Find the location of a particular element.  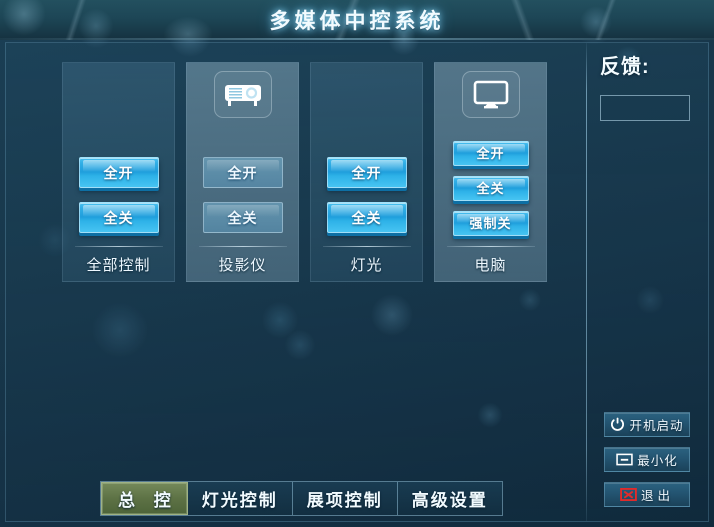

panel-label-projector: 投影仪 is located at coordinates (242, 265).